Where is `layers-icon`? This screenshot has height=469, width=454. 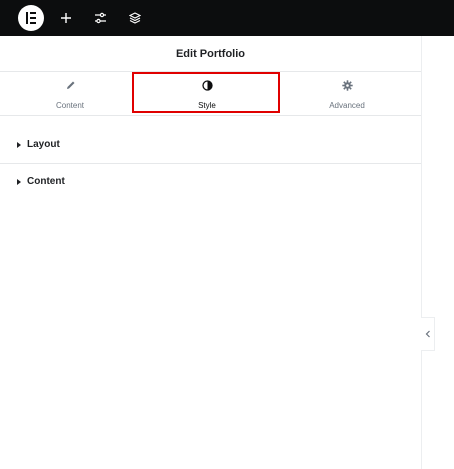
layers-icon is located at coordinates (135, 18).